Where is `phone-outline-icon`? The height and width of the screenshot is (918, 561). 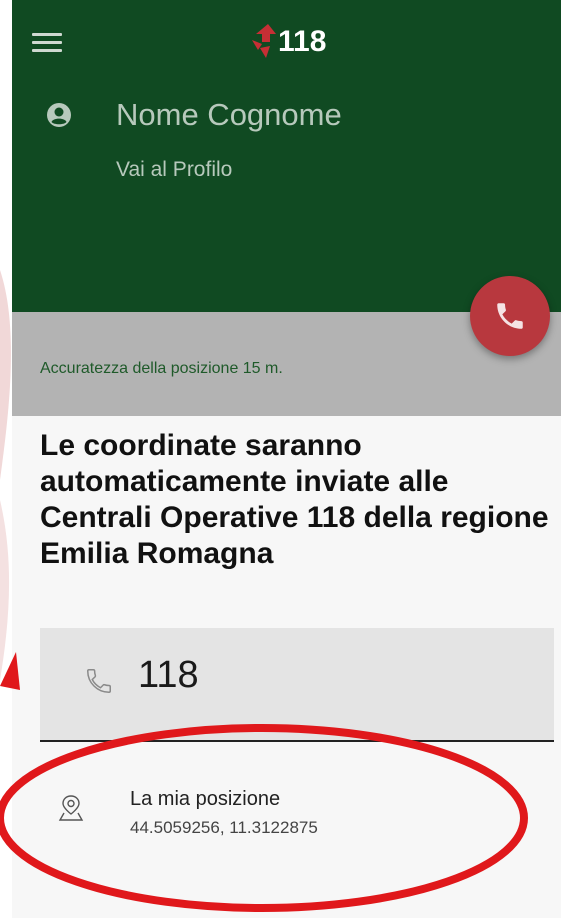
phone-outline-icon is located at coordinates (98, 681).